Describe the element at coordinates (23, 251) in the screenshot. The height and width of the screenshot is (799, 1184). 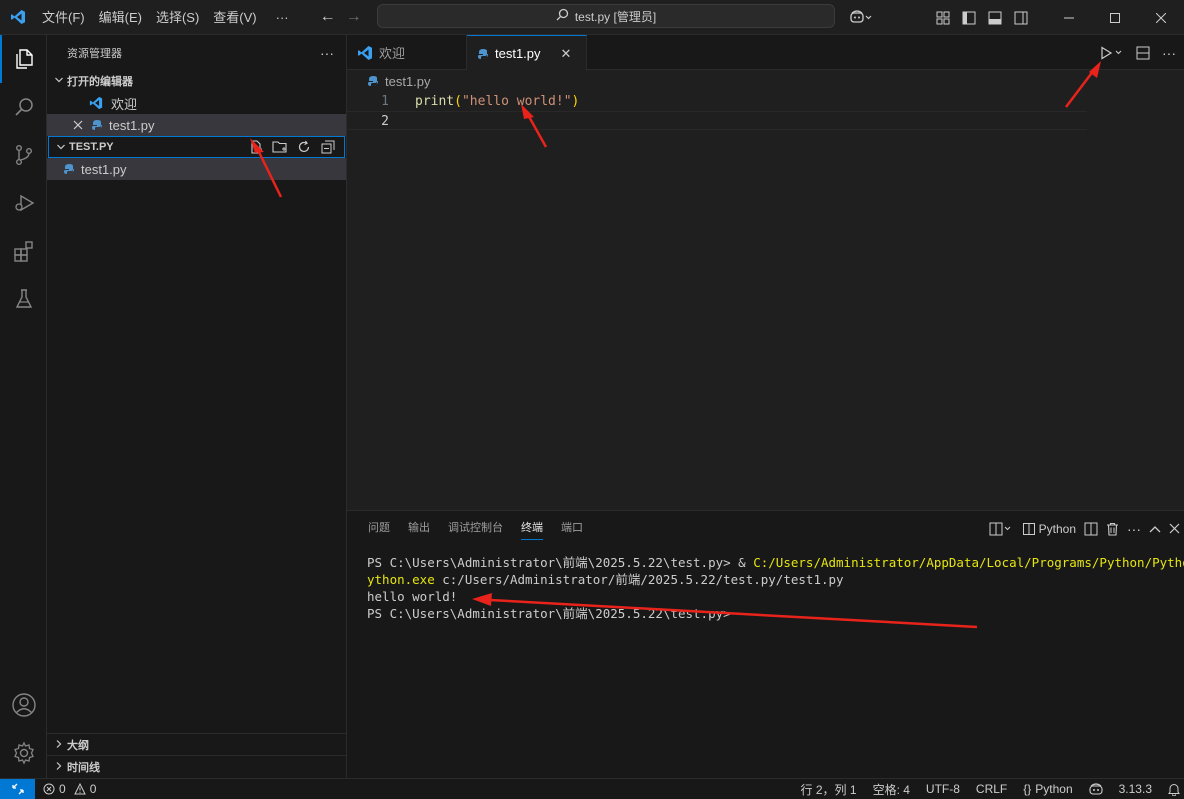
I see `extensions-icon` at that location.